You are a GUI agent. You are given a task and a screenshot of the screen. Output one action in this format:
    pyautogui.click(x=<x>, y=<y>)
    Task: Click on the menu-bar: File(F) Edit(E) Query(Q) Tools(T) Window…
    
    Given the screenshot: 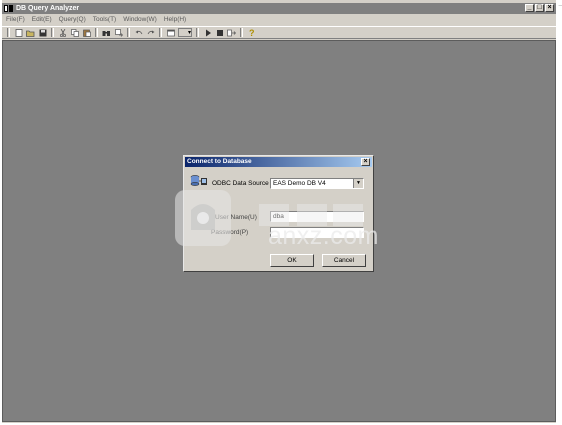 What is the action you would take?
    pyautogui.click(x=279, y=20)
    